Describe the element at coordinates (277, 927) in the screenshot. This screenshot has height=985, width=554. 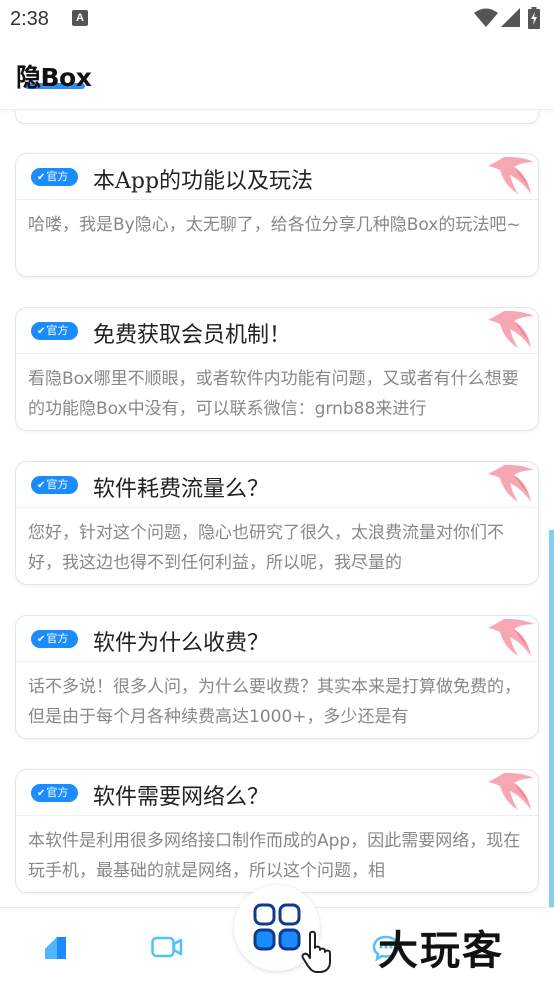
I see `apps-grid-icon` at that location.